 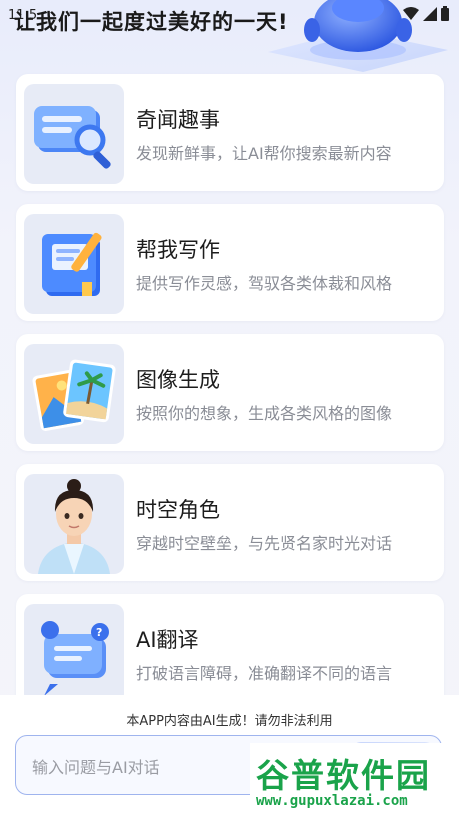 I want to click on card-title: AI翻译, so click(x=167, y=640).